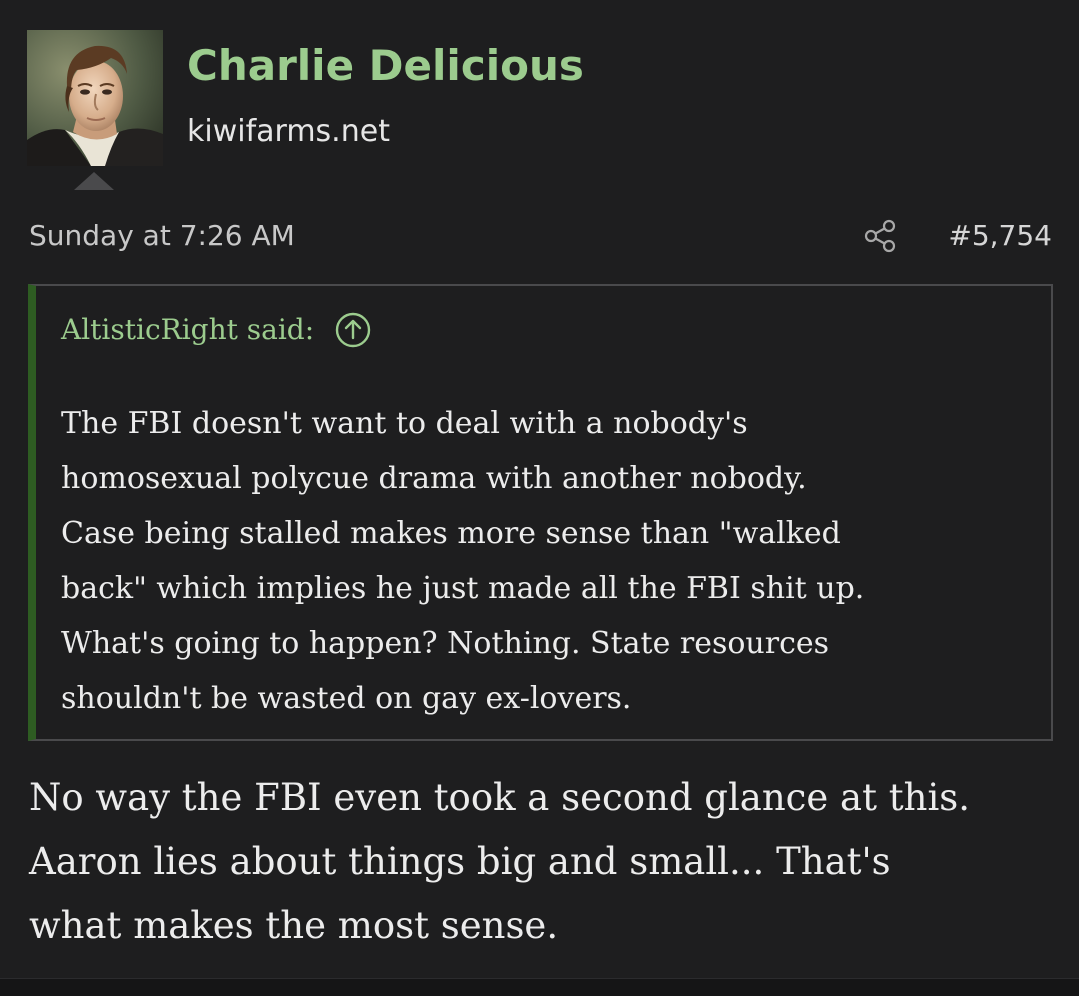  I want to click on quote-author-label: AltisticRight said:, so click(187, 330).